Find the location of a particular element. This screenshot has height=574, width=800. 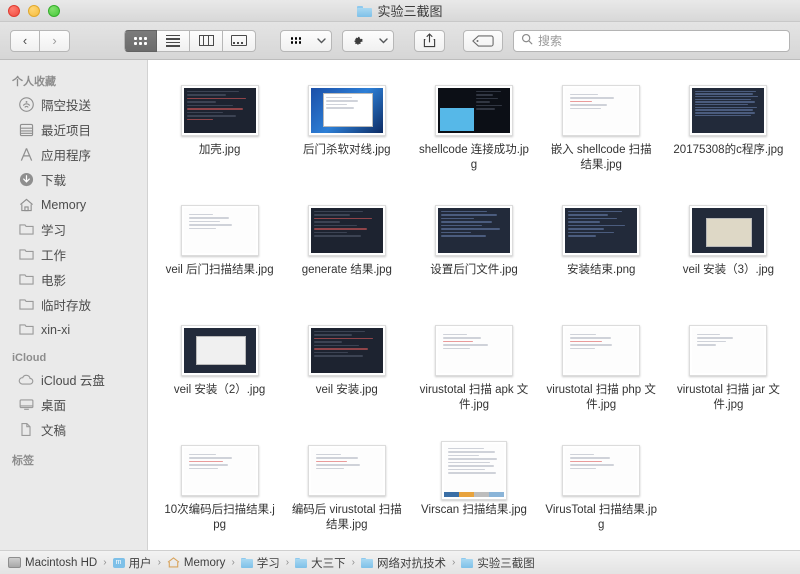

share-button is located at coordinates (429, 40).